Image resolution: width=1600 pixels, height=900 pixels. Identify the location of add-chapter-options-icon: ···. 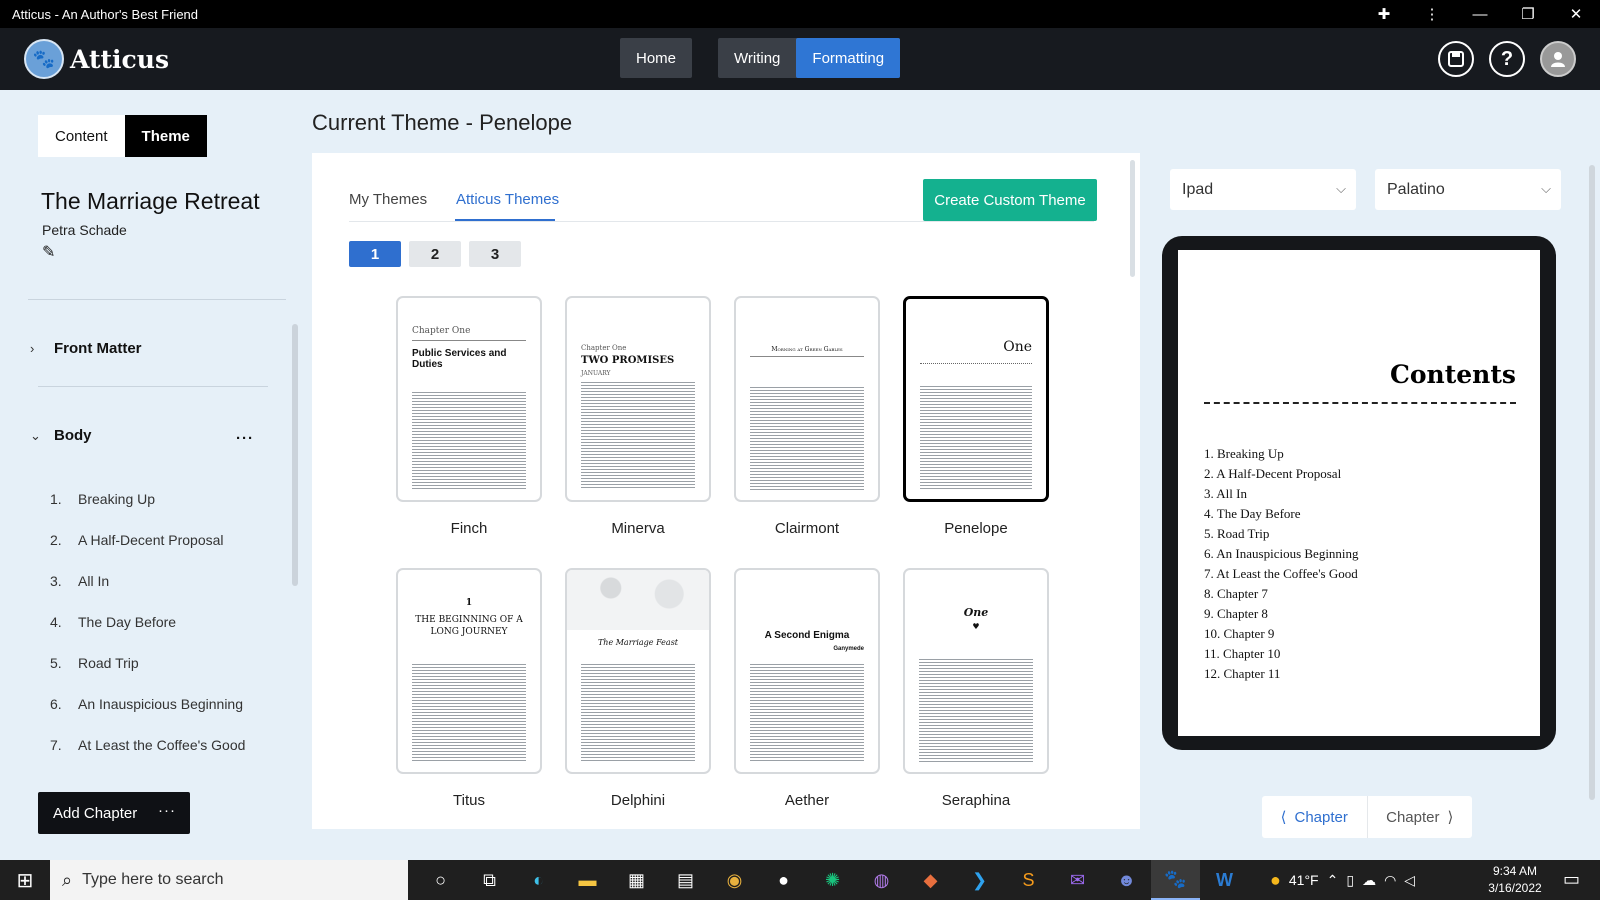
(167, 810).